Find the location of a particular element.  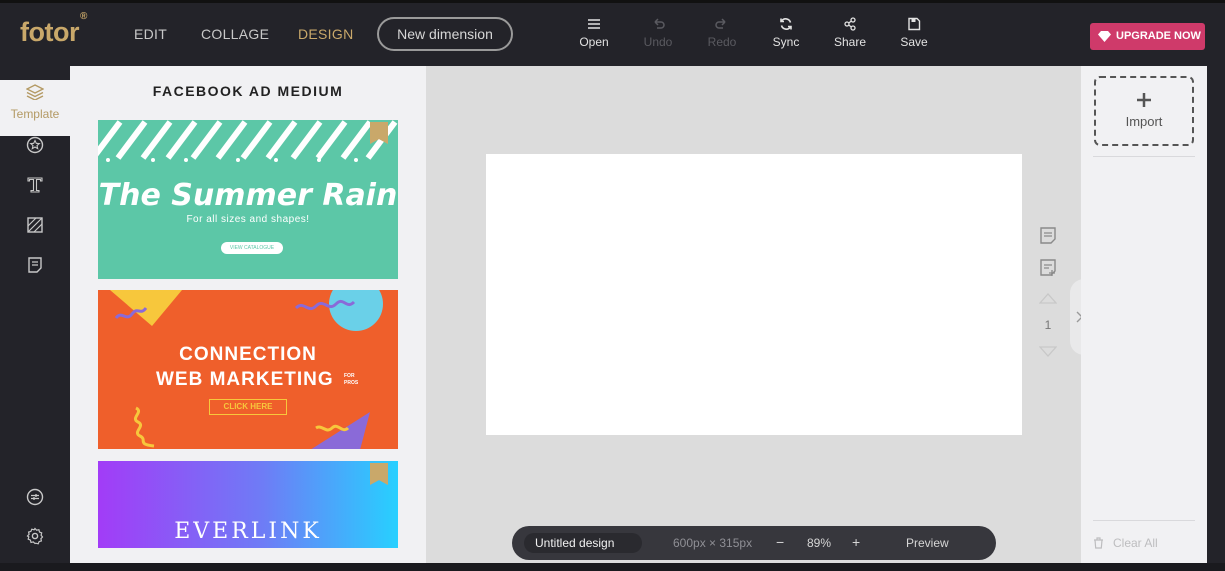

clear-all-button: Clear All is located at coordinates (1126, 543).